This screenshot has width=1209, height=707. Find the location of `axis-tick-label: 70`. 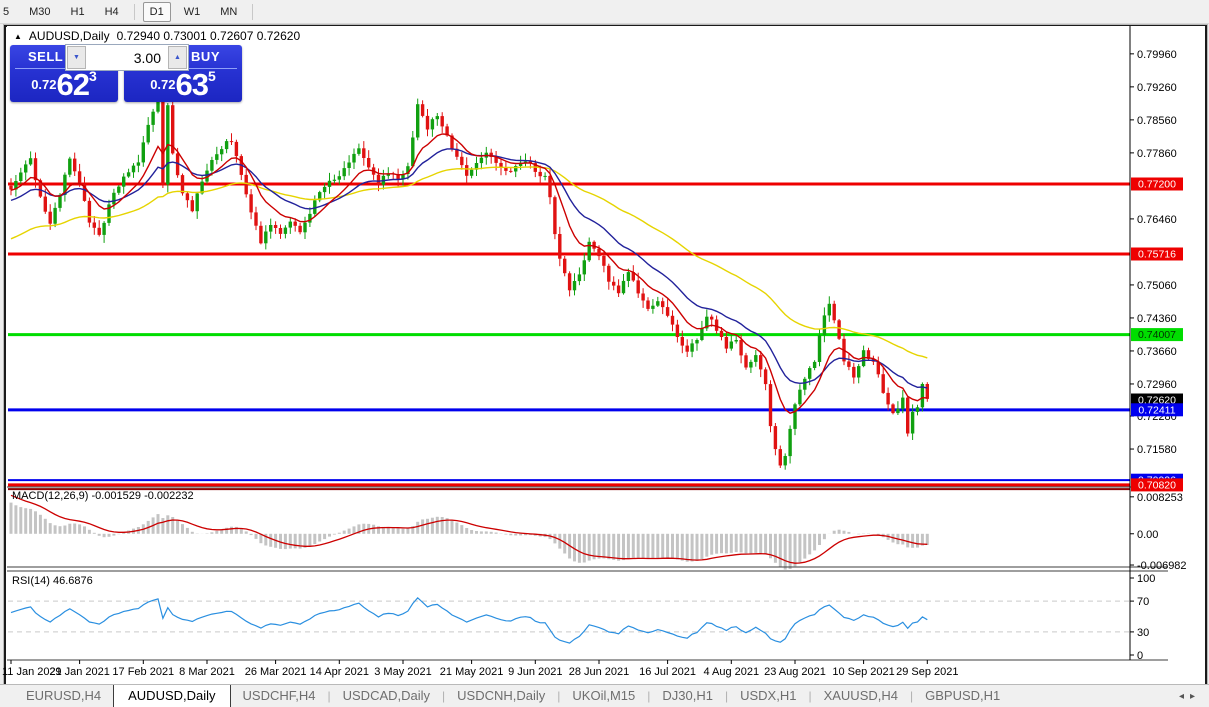

axis-tick-label: 70 is located at coordinates (1143, 602).